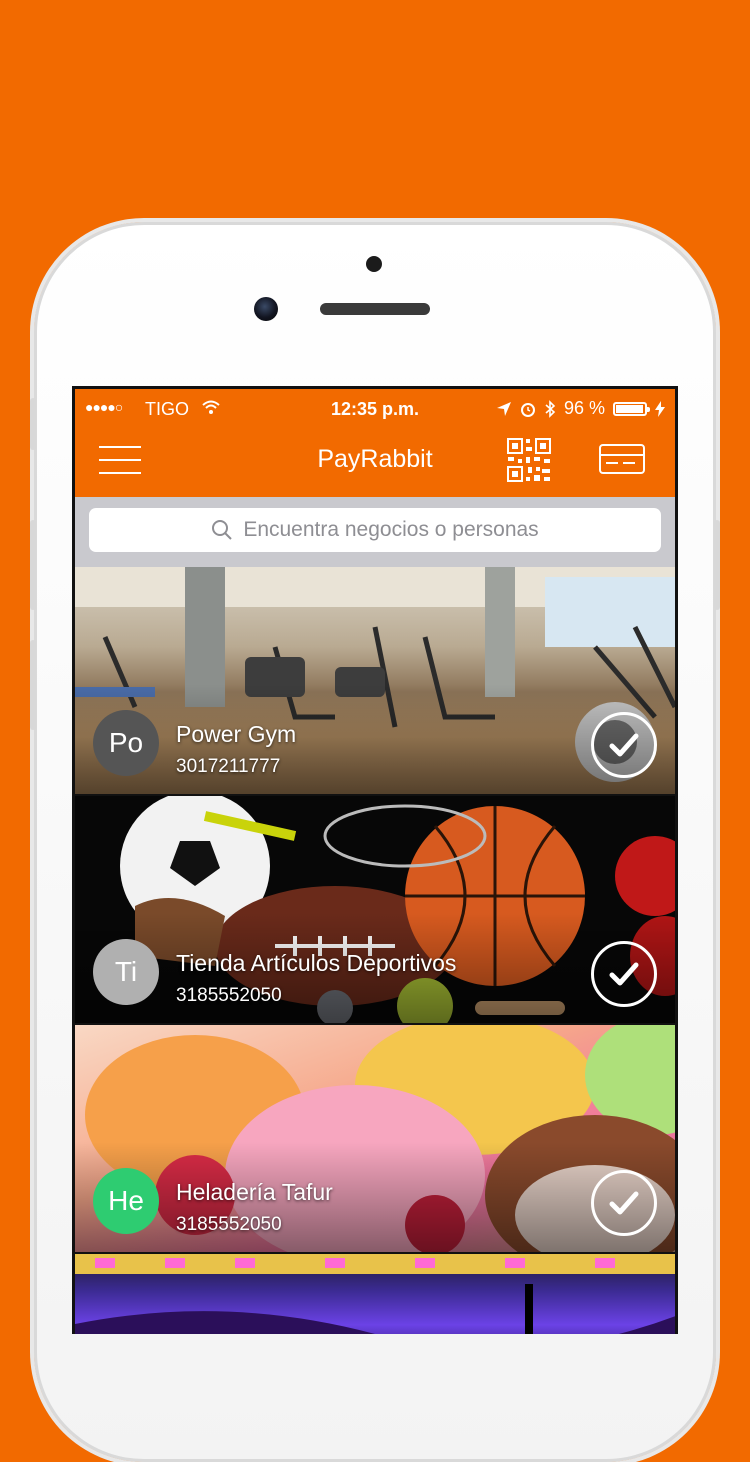 Image resolution: width=750 pixels, height=1462 pixels. What do you see at coordinates (660, 408) in the screenshot?
I see `charging-bolt-icon` at bounding box center [660, 408].